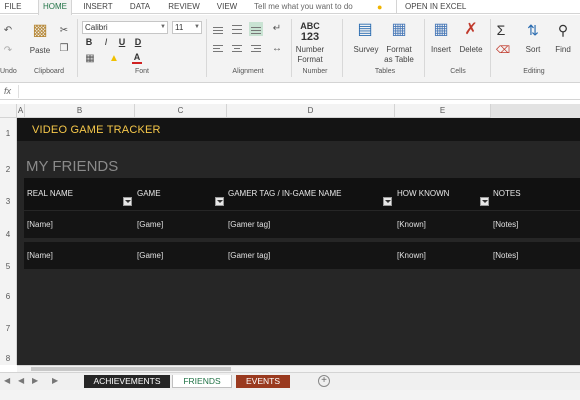 The width and height of the screenshot is (580, 400). I want to click on number-format-label-2: Format, so click(310, 59).